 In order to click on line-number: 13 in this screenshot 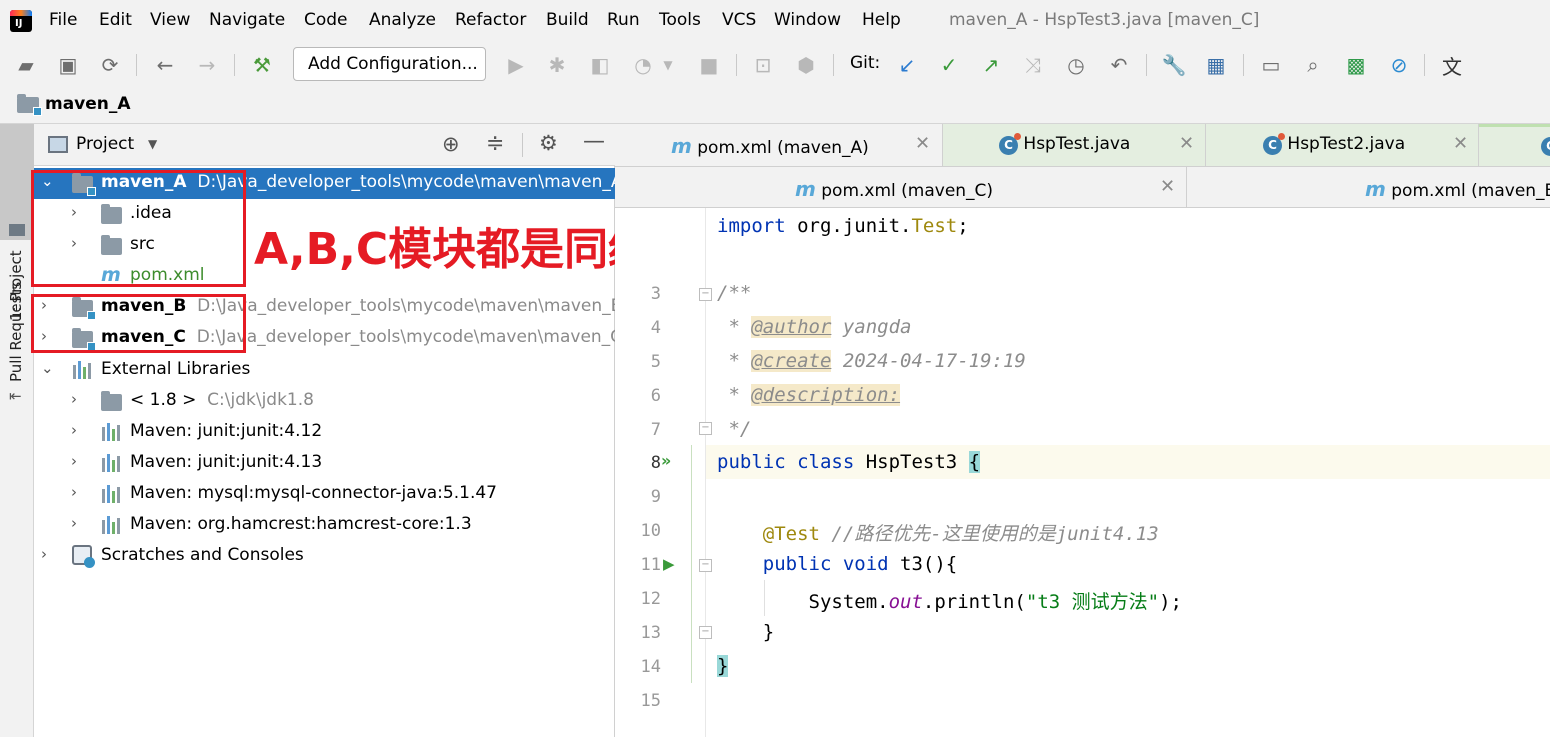, I will do `click(650, 633)`.